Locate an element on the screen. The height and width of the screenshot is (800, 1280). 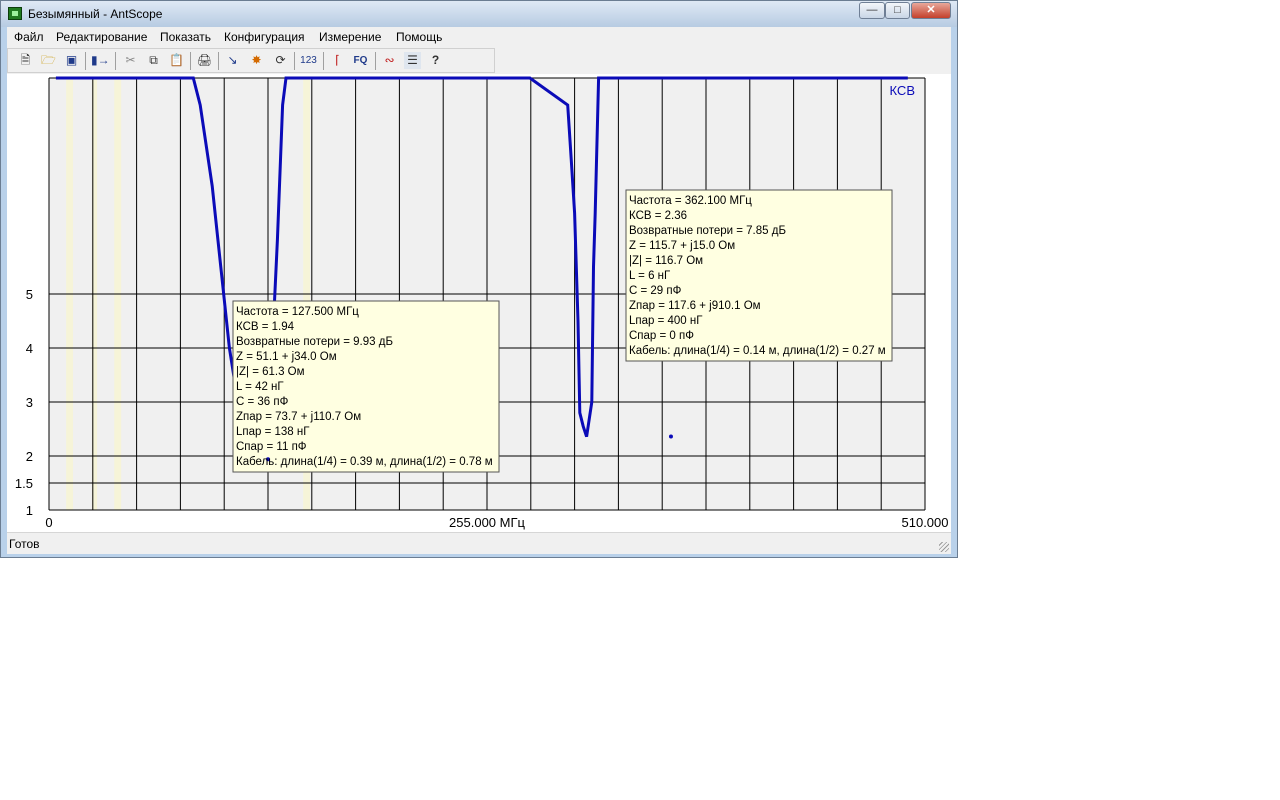
open-folder-icon: 🗁 is located at coordinates (48, 60).